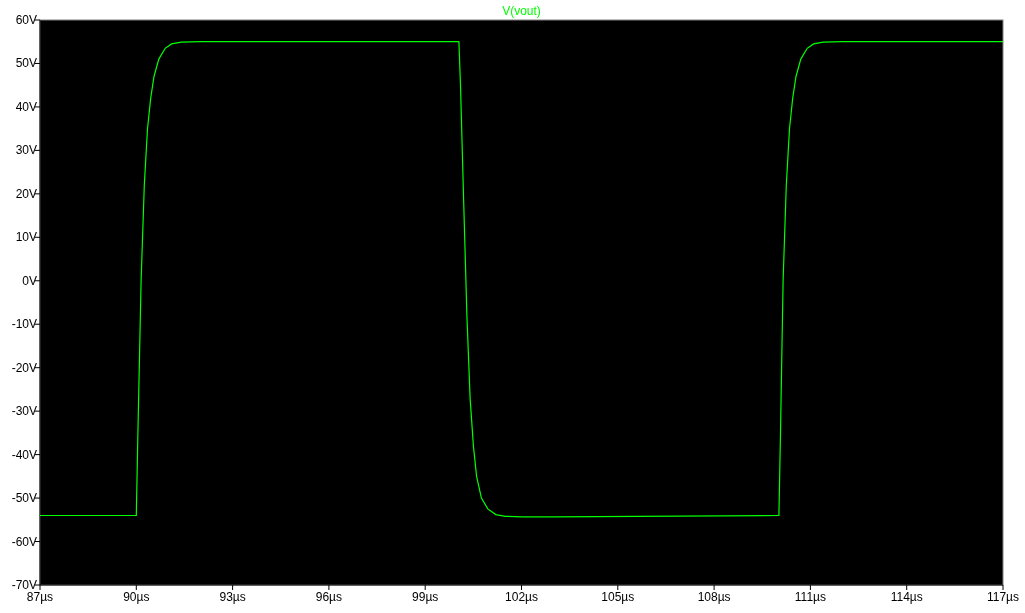 The height and width of the screenshot is (613, 1025). Describe the element at coordinates (906, 597) in the screenshot. I see `x-tick-label: 114µs` at that location.